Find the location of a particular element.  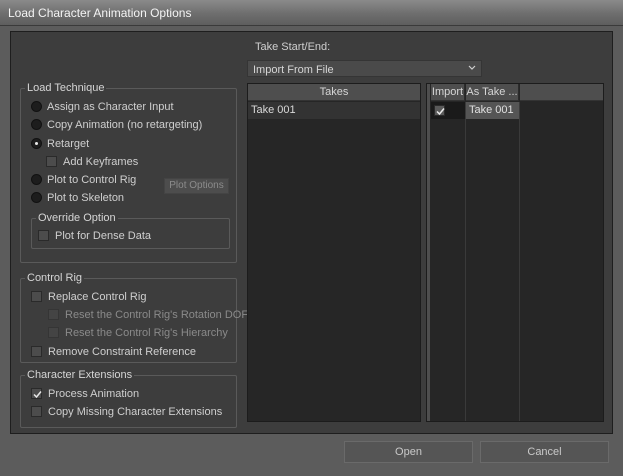

radio-copy-animation-label: Copy Animation (no retargeting) is located at coordinates (125, 125).